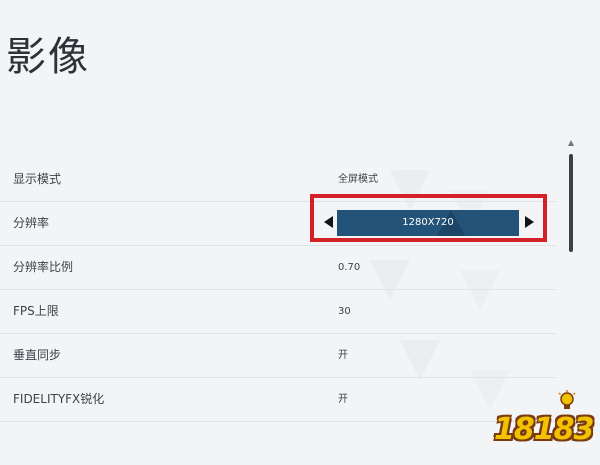 The image size is (600, 465). What do you see at coordinates (571, 203) in the screenshot?
I see `scrollbar-thumb` at bounding box center [571, 203].